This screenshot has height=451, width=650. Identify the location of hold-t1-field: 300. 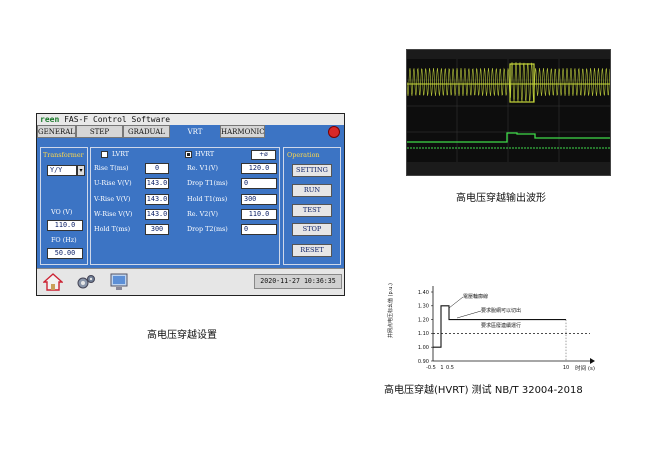
(259, 199).